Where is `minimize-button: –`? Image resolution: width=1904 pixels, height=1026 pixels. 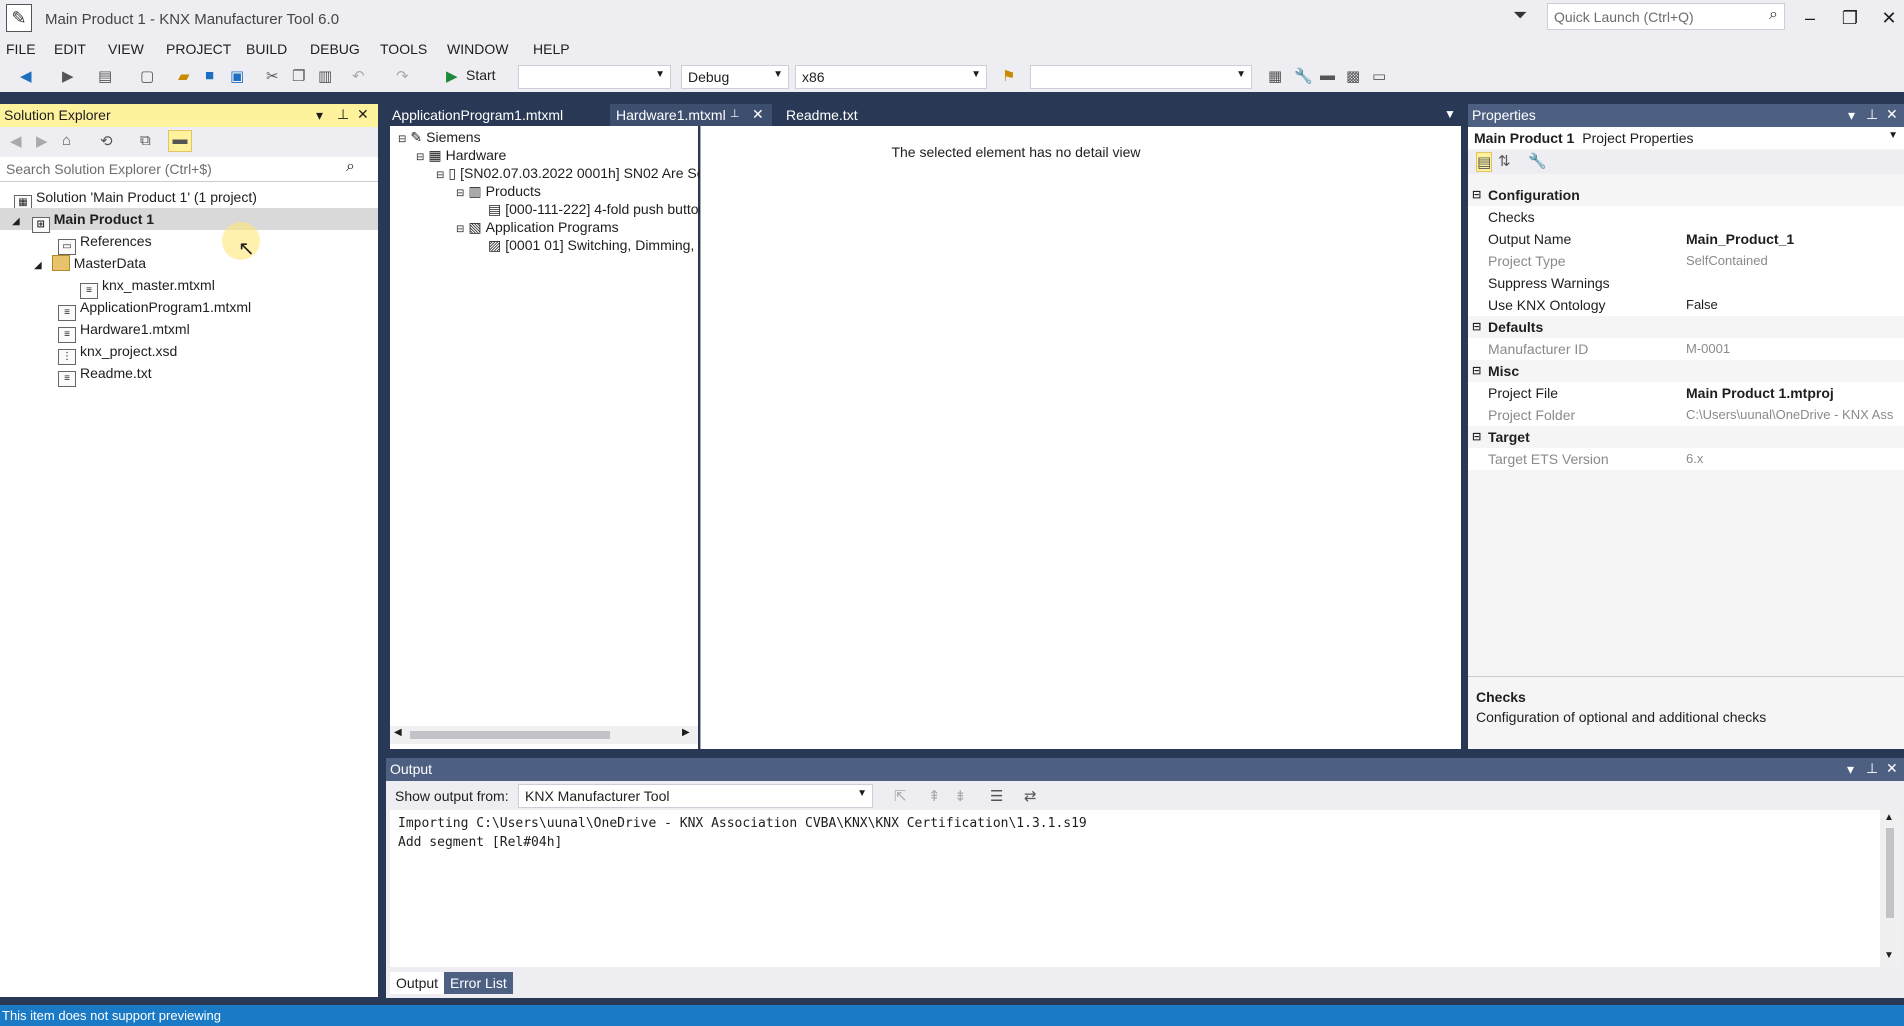
minimize-button: – is located at coordinates (1810, 18).